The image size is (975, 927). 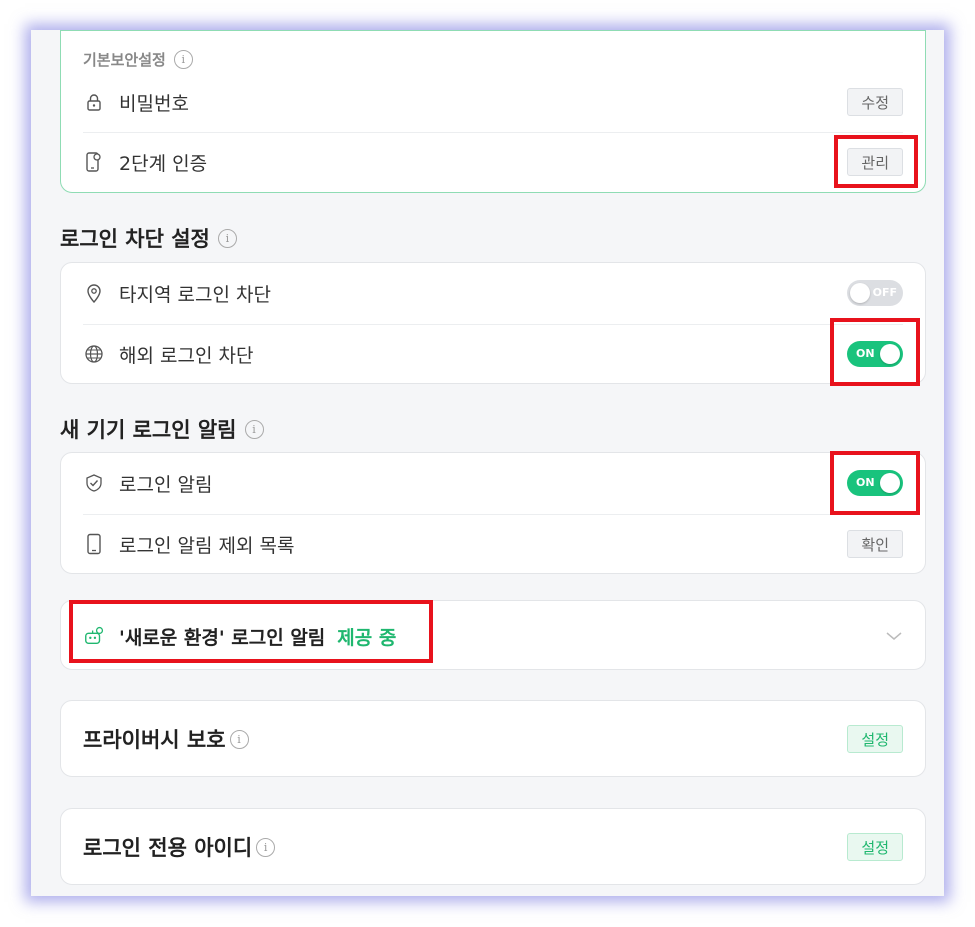 What do you see at coordinates (493, 846) in the screenshot?
I see `login-id-card: 로그인 전용 아이디 i 설정` at bounding box center [493, 846].